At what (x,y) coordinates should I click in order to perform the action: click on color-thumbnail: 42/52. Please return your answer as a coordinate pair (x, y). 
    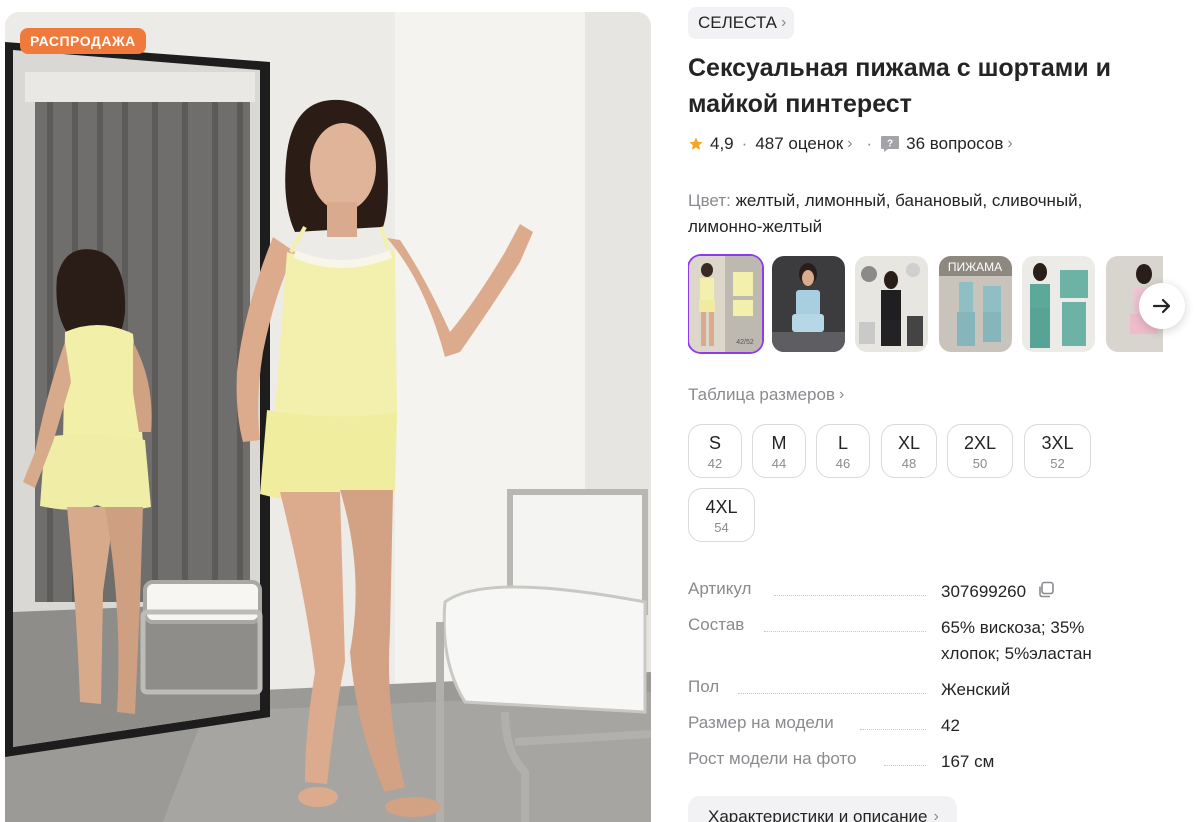
    Looking at the image, I should click on (725, 304).